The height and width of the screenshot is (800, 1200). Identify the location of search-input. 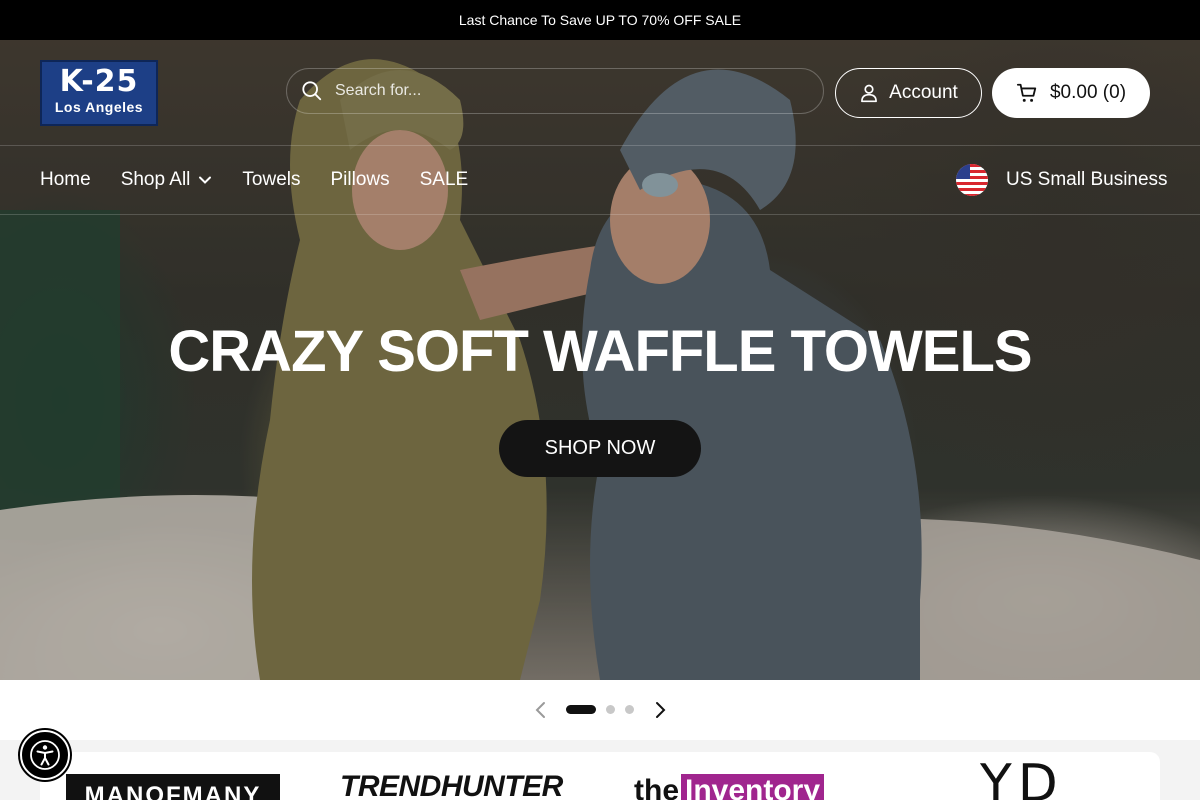
(565, 91).